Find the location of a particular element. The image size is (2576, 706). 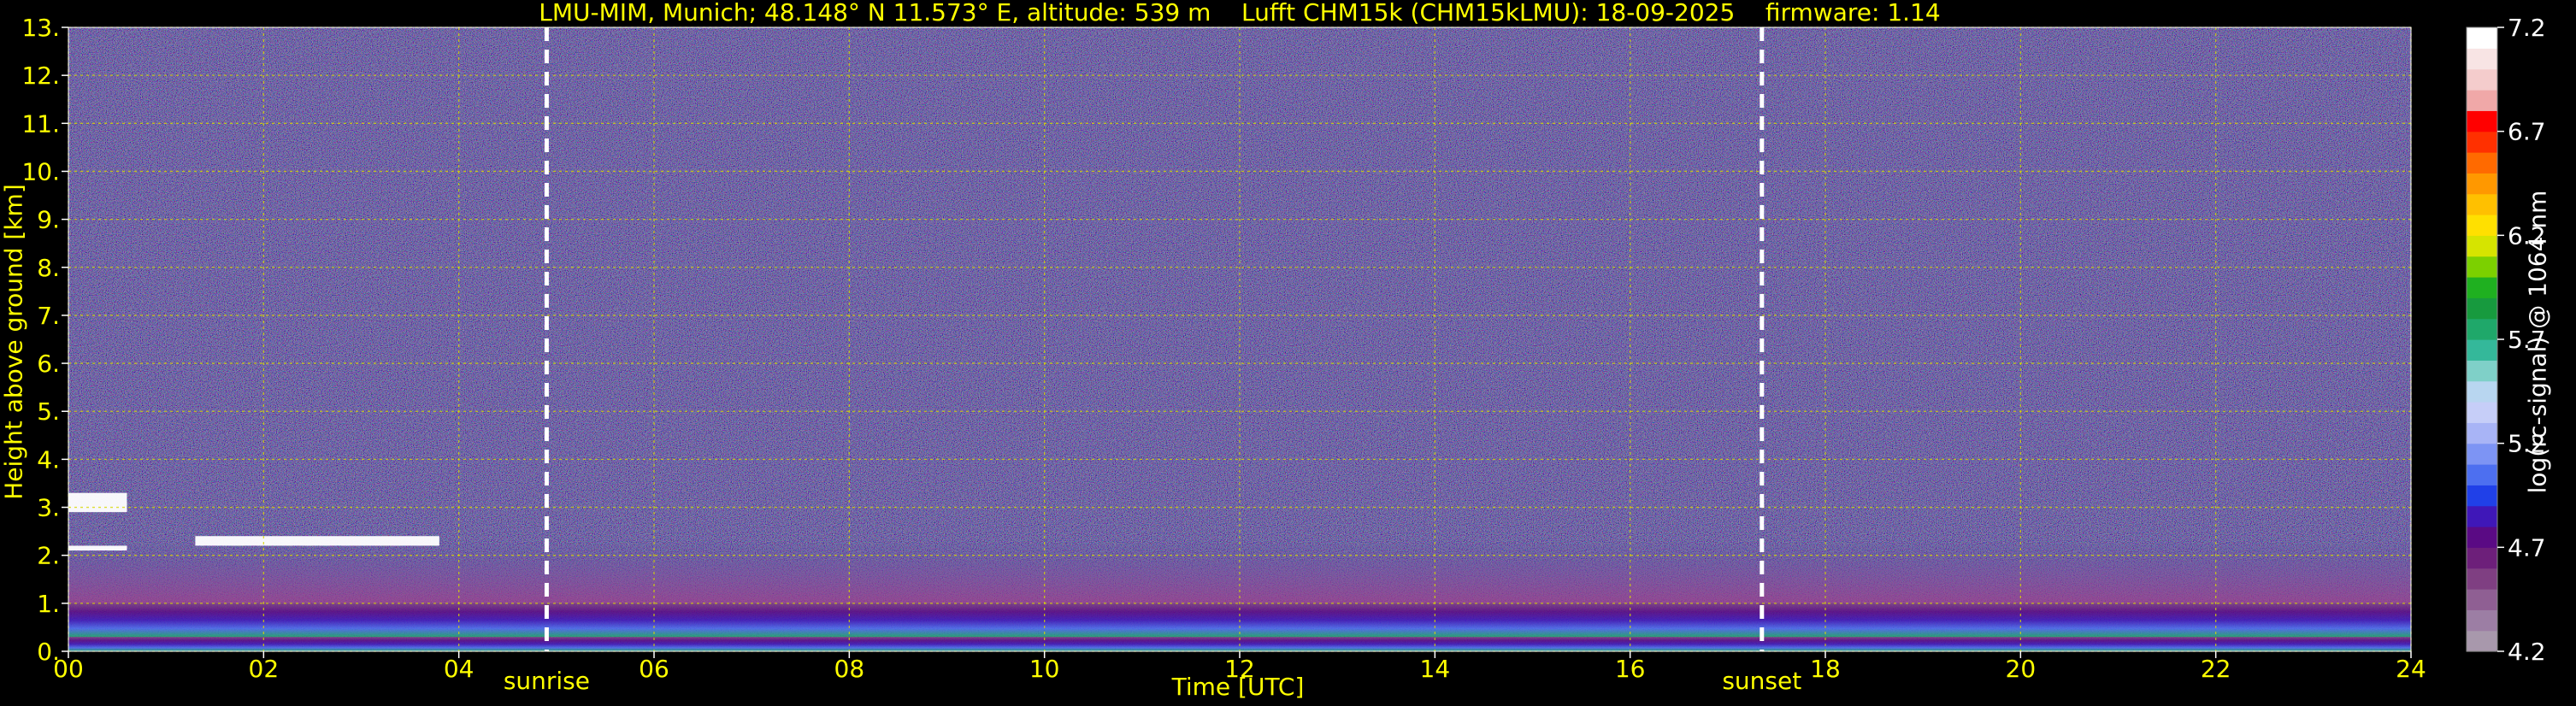

x-tick-label: 02 is located at coordinates (264, 669).